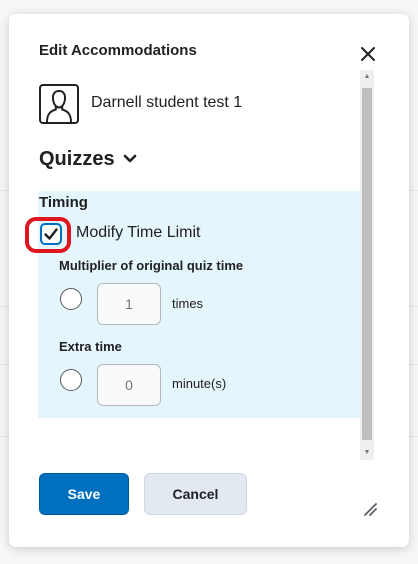 The width and height of the screenshot is (418, 564). I want to click on multiplier-input, so click(129, 304).